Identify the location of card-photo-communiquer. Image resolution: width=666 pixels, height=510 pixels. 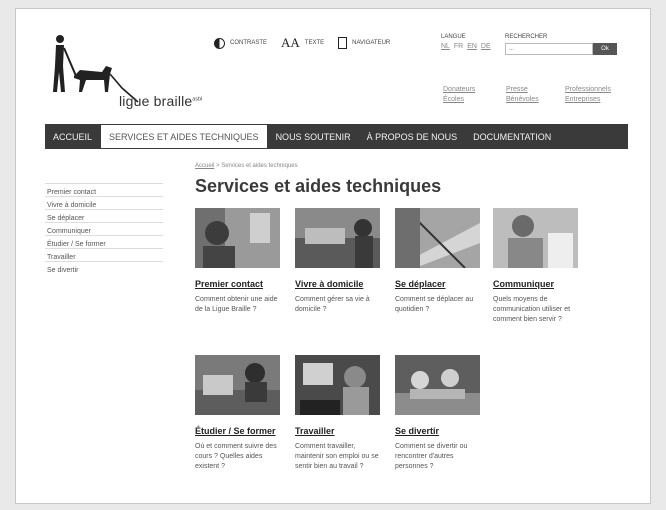
(535, 238).